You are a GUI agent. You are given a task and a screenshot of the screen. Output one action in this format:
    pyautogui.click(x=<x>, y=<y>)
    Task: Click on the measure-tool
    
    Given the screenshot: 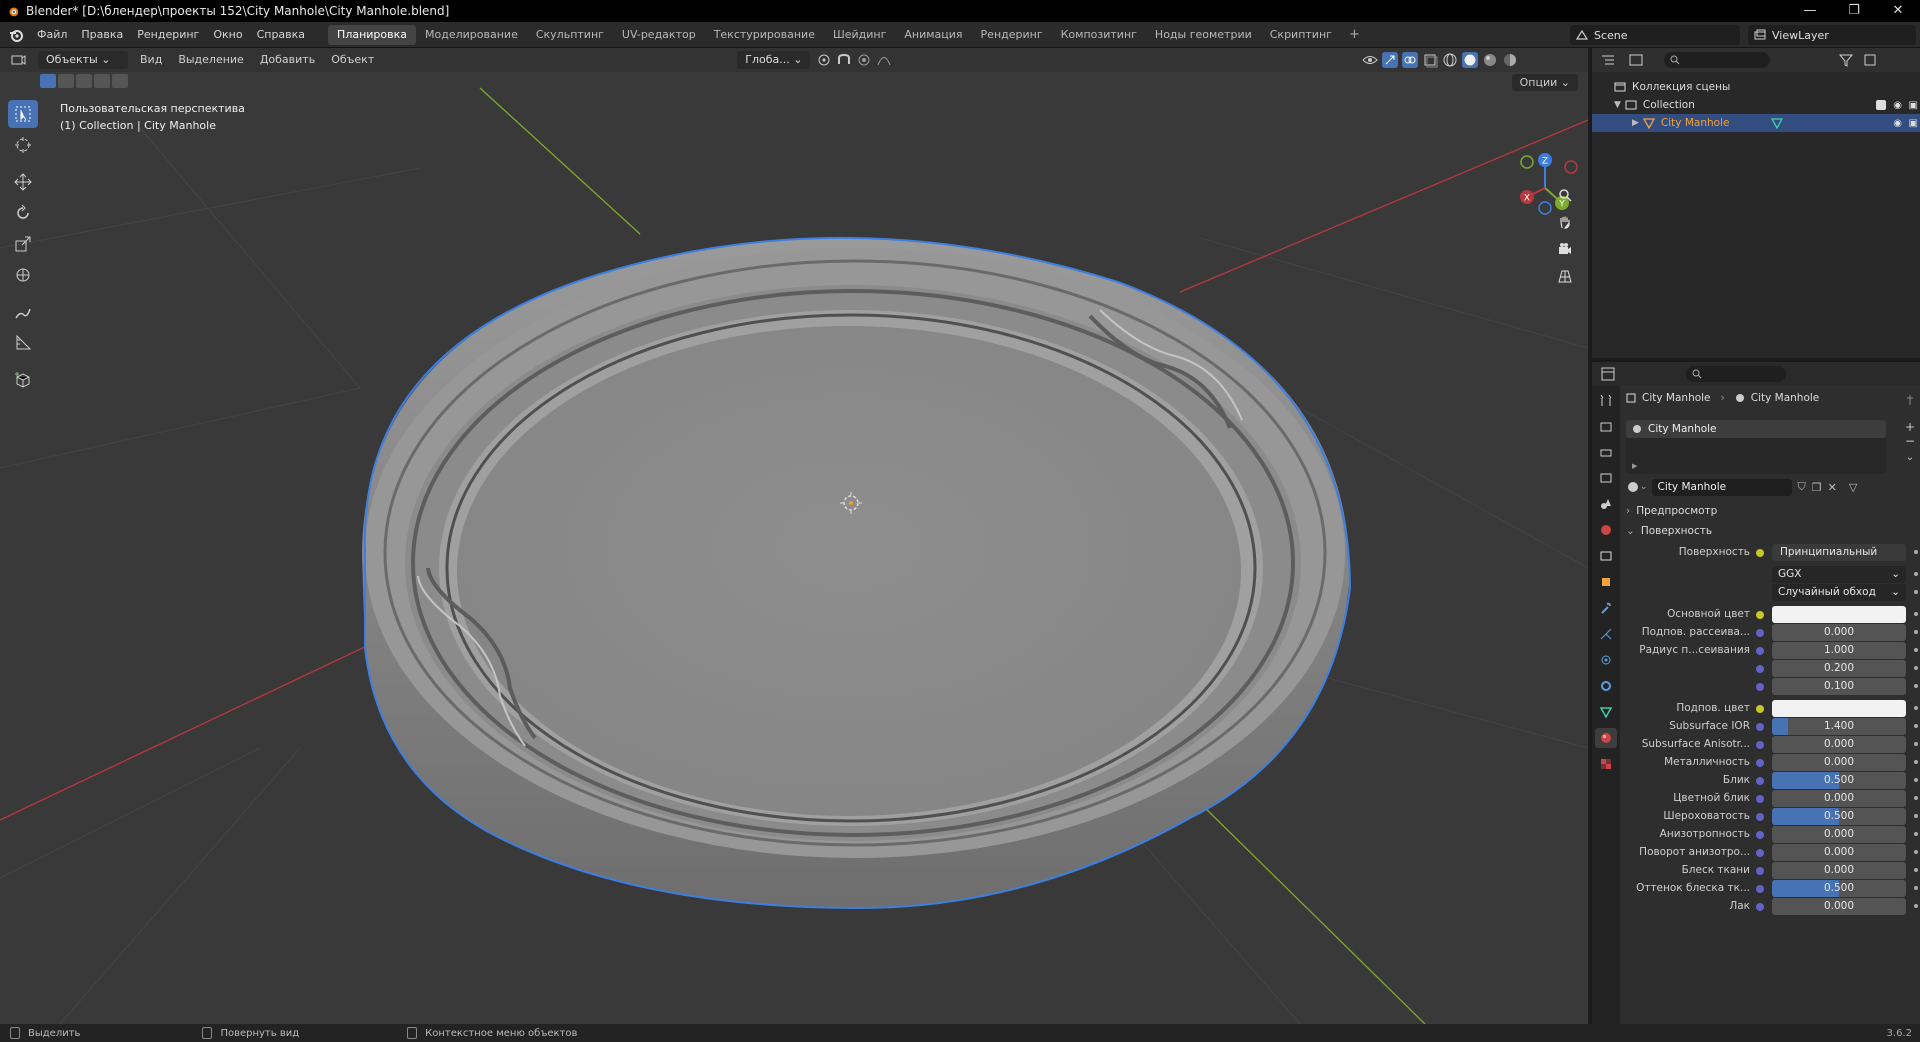 What is the action you would take?
    pyautogui.click(x=23, y=343)
    